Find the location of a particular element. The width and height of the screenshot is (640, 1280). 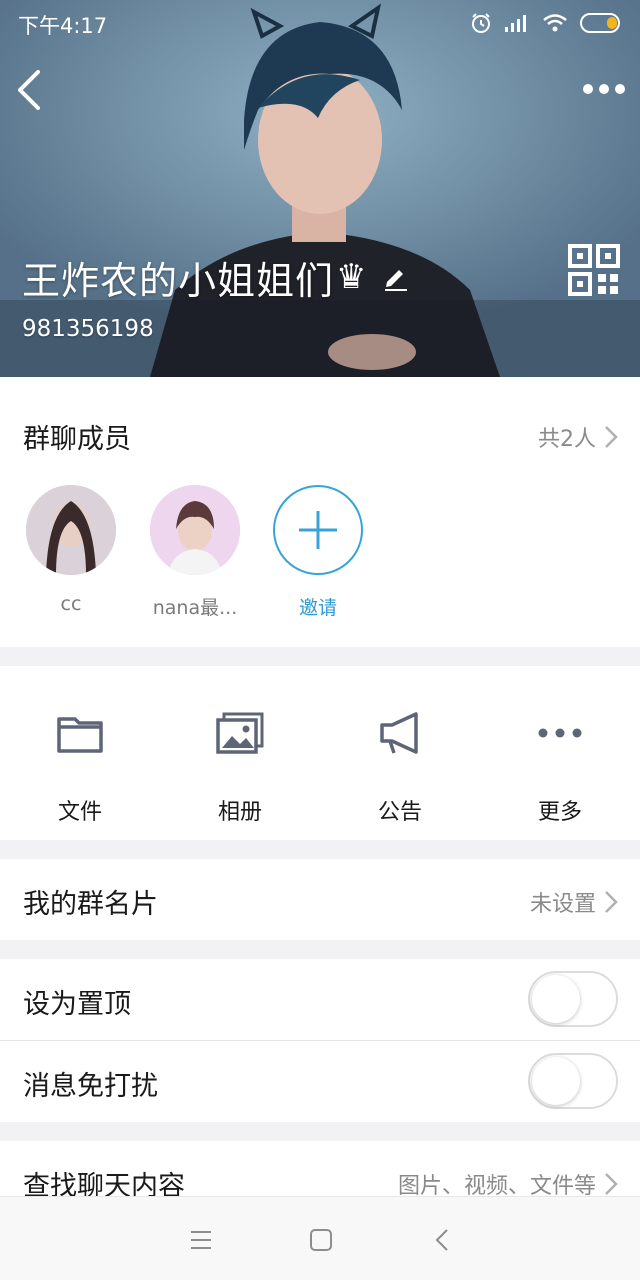

album-icon is located at coordinates (240, 733).